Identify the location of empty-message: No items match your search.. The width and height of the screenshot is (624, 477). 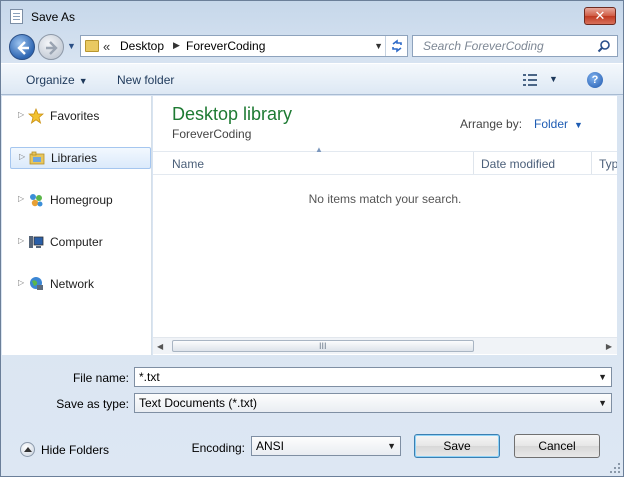
(385, 199).